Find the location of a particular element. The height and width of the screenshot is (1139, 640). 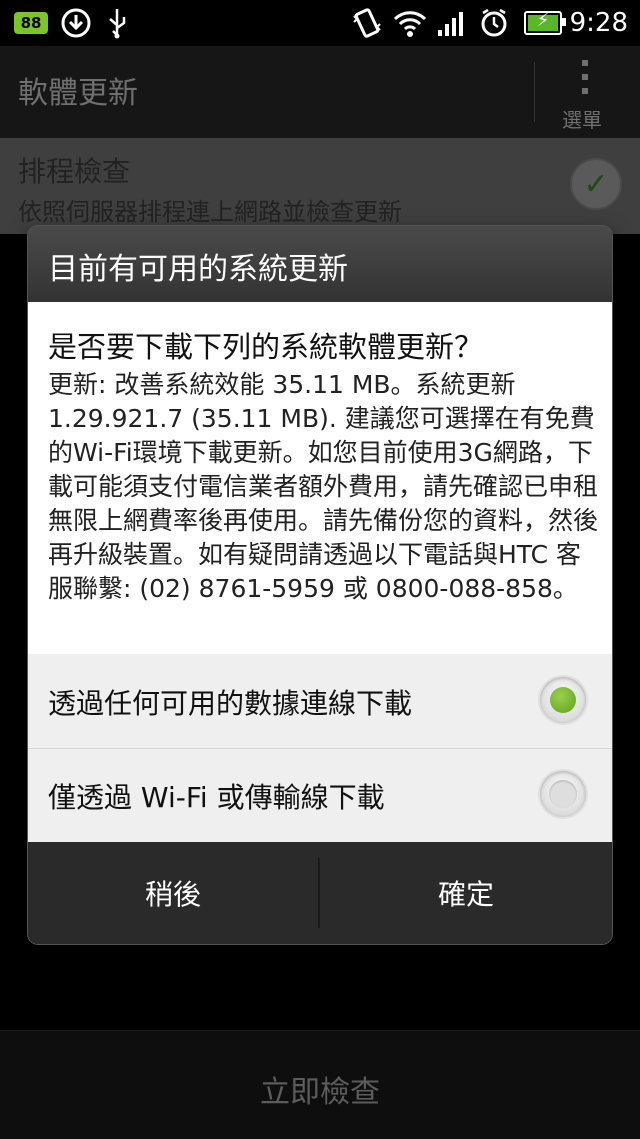

page-title: 軟體更新 is located at coordinates (78, 93).